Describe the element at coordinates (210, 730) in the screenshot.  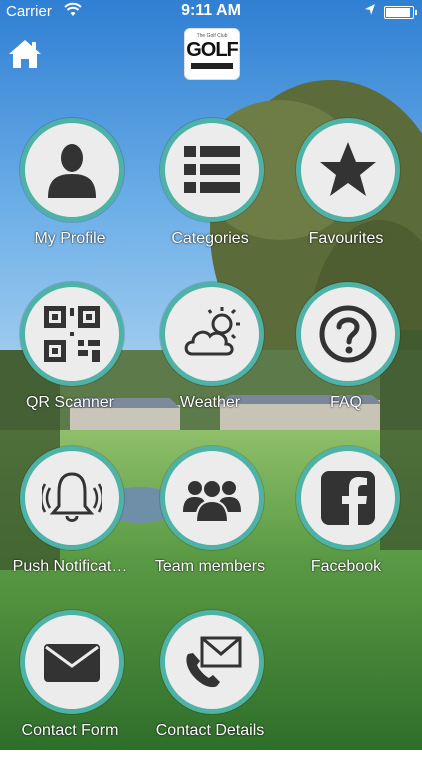
I see `tile-label: Contact Details` at that location.